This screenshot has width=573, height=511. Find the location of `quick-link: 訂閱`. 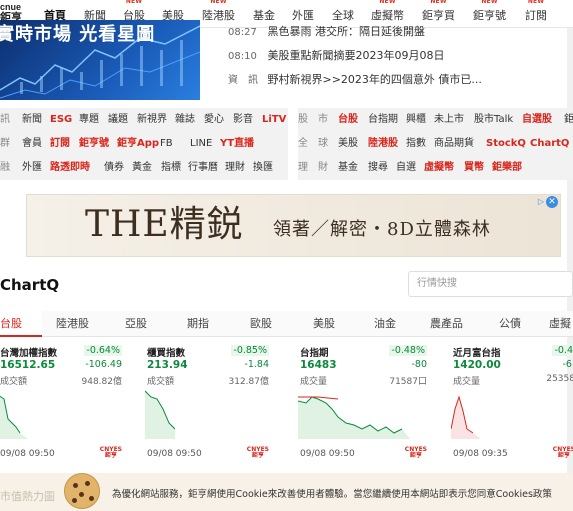

quick-link: 訂閱 is located at coordinates (60, 144).